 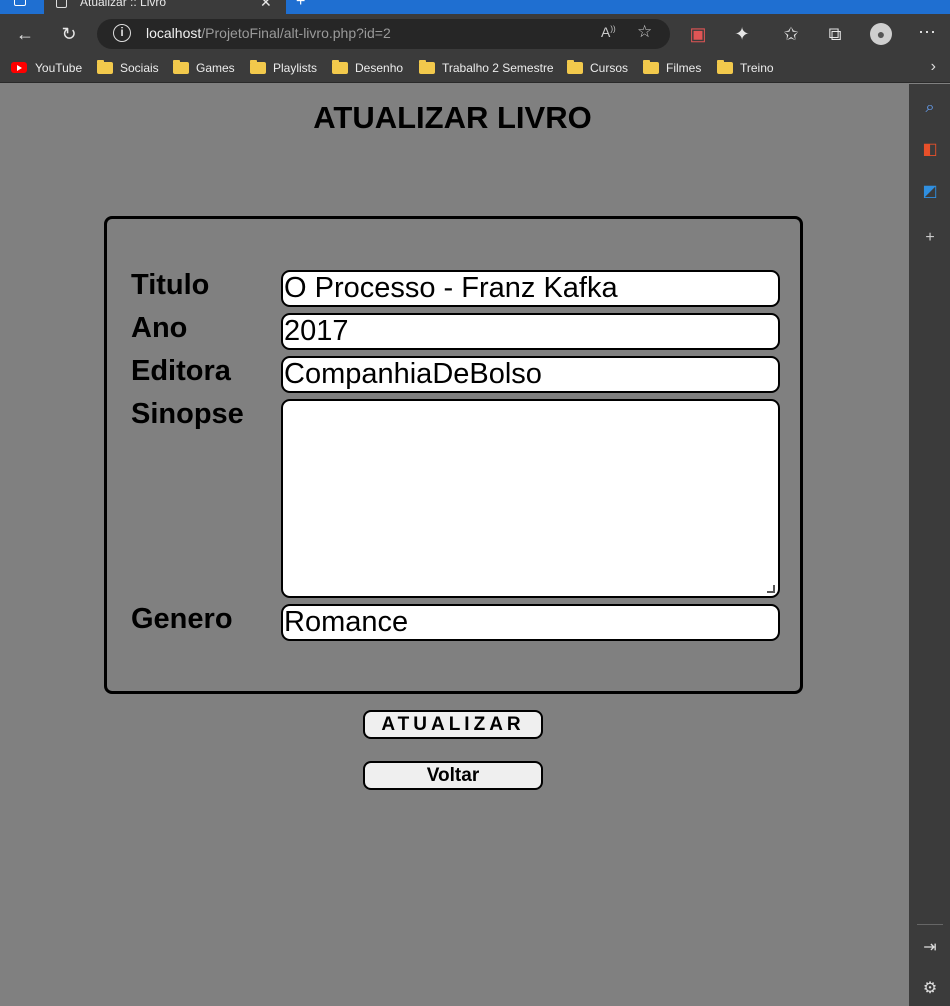 I want to click on read-aloud-icon: A)), so click(x=608, y=32).